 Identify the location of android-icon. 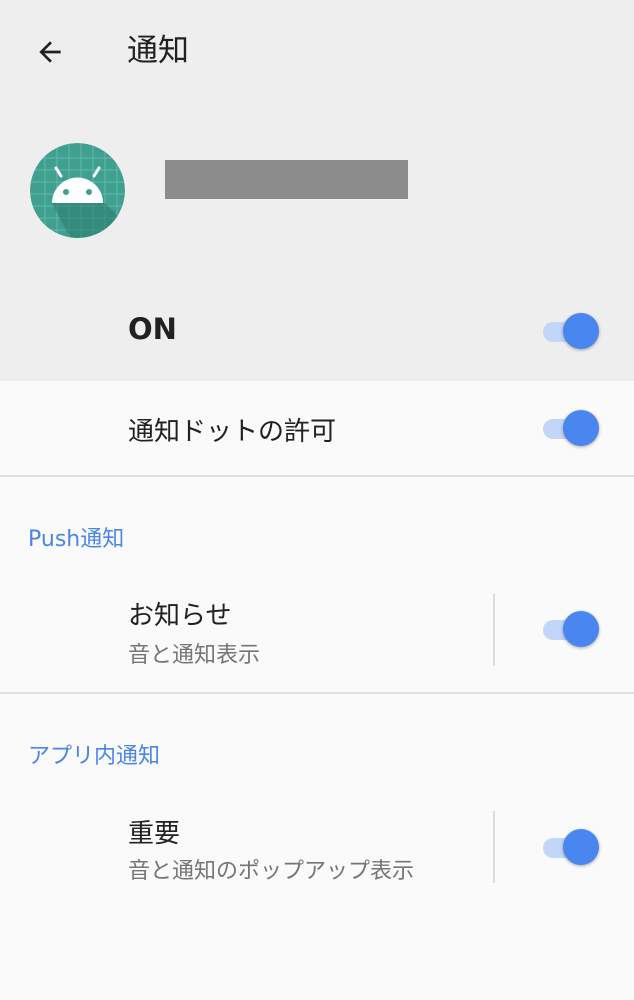
(77, 190).